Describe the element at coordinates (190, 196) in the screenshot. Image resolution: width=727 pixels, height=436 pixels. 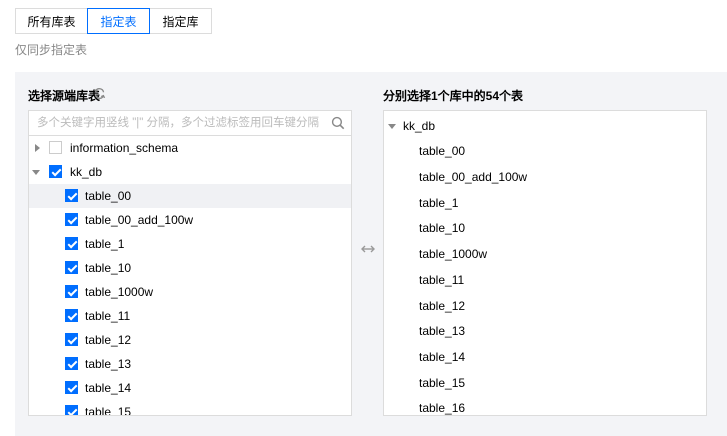
I see `tree-node-table: table_00` at that location.